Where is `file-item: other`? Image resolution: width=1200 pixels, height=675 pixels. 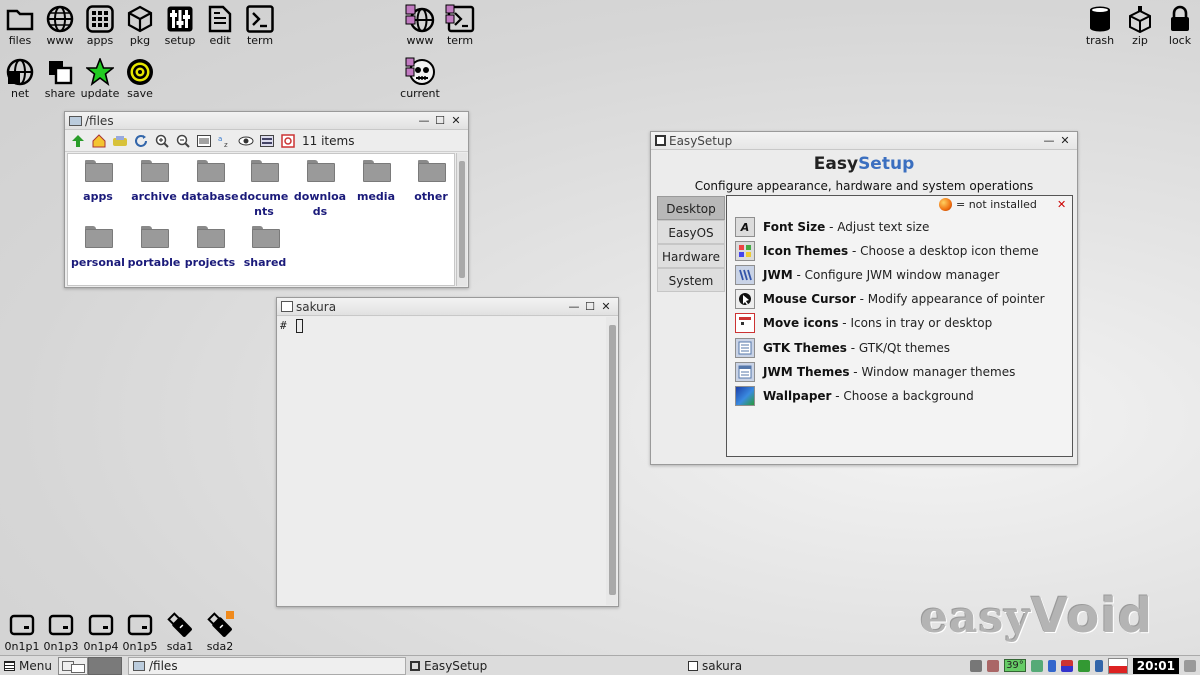
file-item: other is located at coordinates (431, 182).